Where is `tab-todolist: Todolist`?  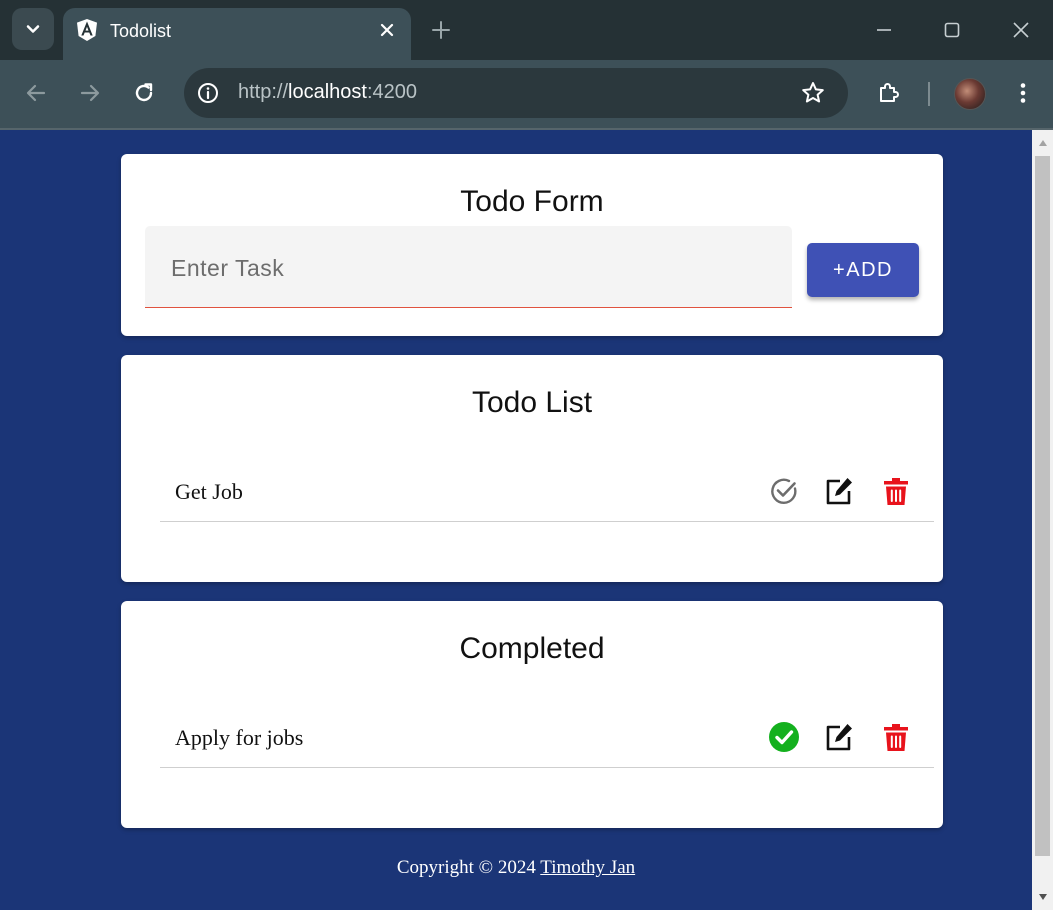 tab-todolist: Todolist is located at coordinates (237, 34).